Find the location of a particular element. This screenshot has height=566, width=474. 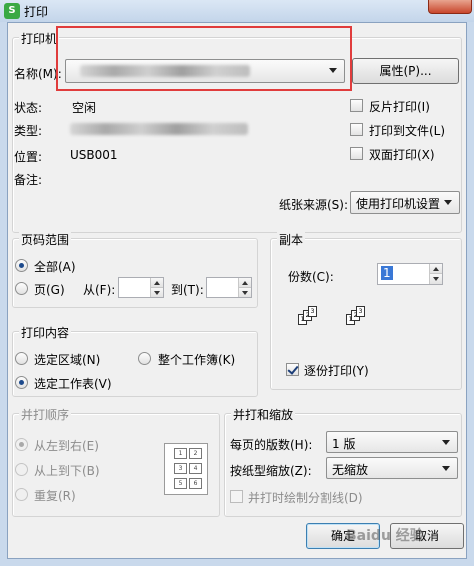

print-to-file-label: 打印到文件(L) is located at coordinates (407, 130).